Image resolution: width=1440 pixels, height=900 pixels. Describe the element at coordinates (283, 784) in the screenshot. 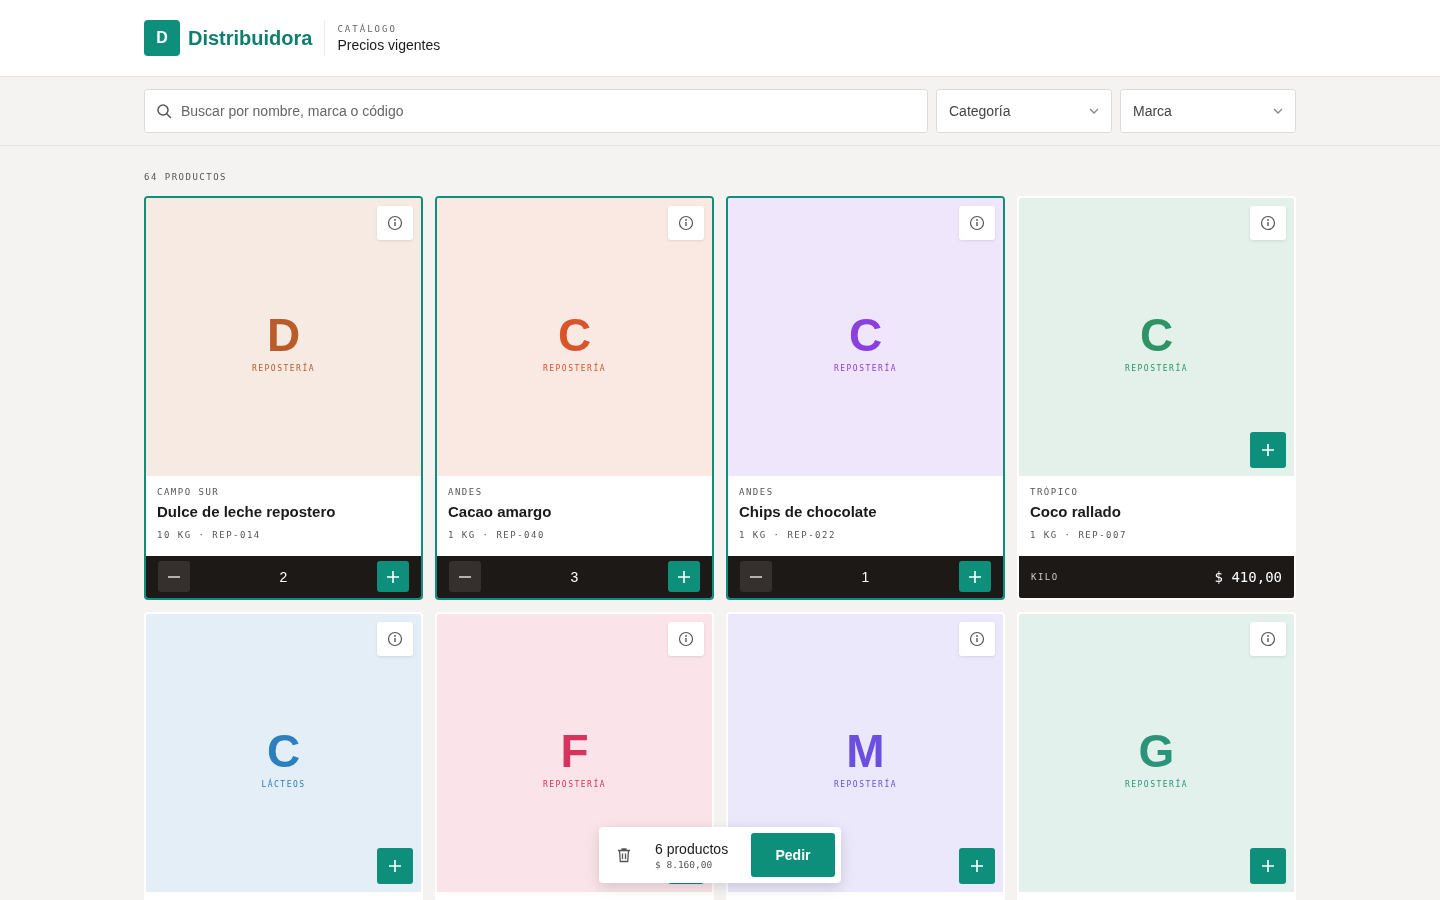

I see `category-label: LÁCTEOS` at that location.